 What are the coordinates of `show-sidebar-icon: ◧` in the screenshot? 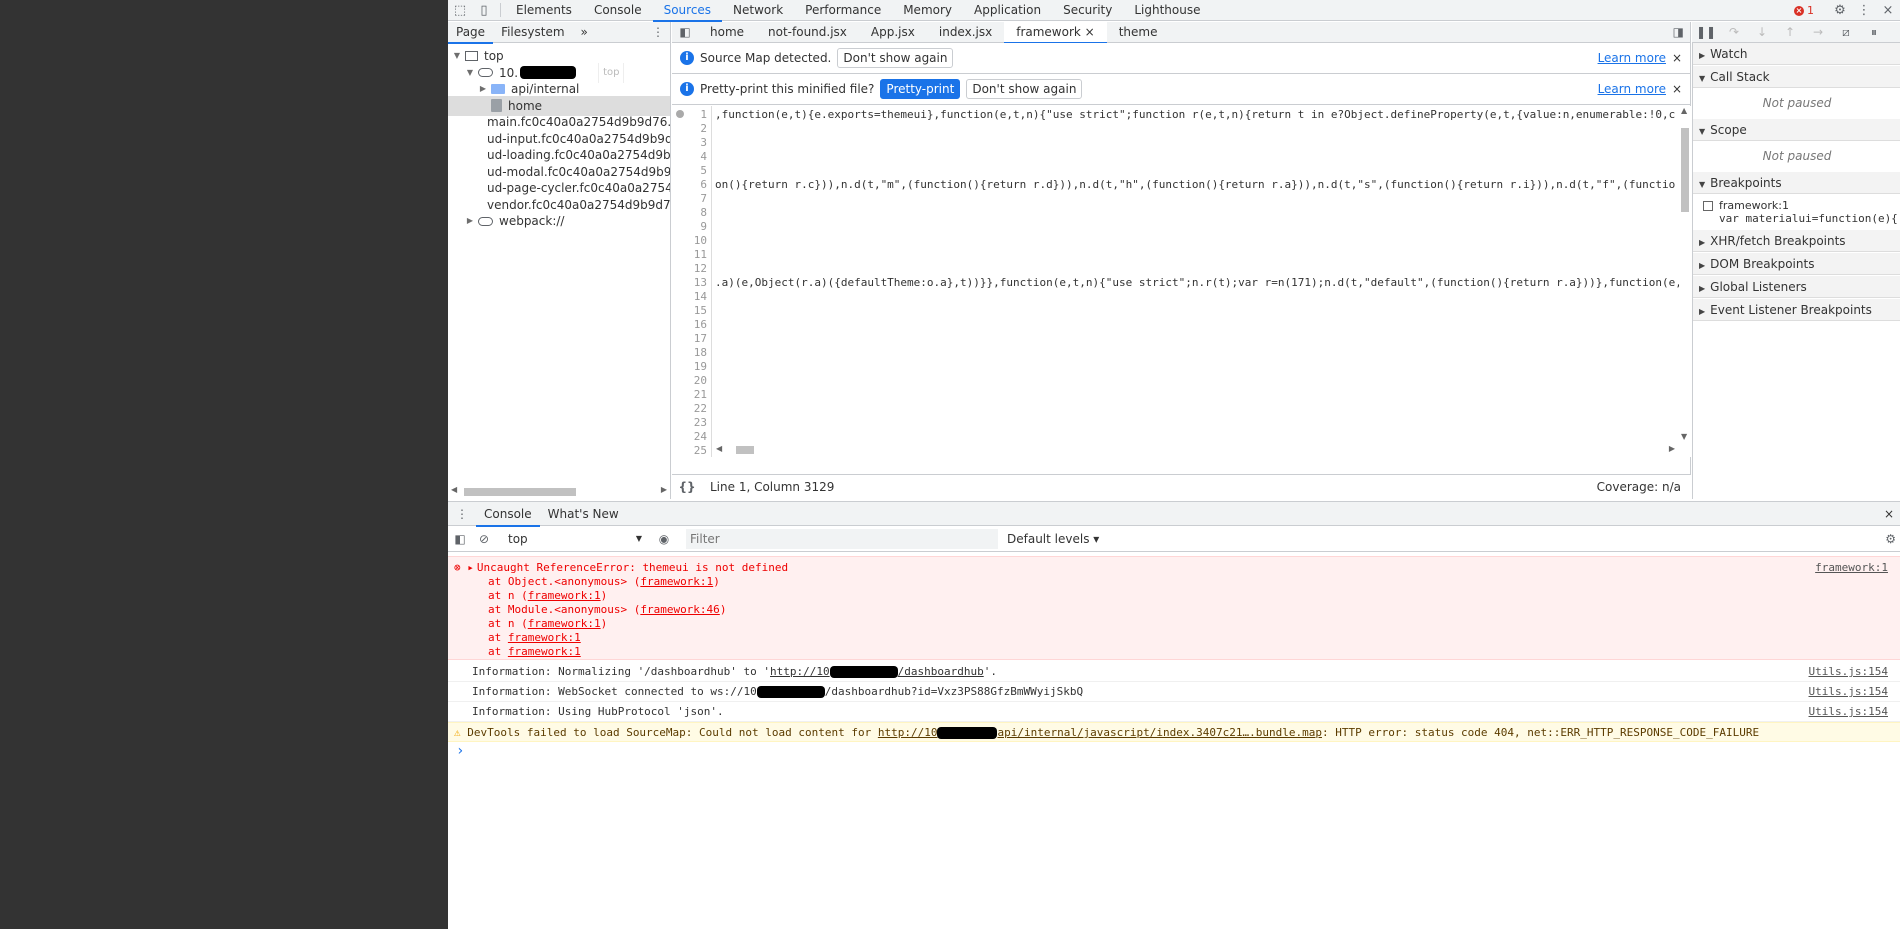 It's located at (460, 539).